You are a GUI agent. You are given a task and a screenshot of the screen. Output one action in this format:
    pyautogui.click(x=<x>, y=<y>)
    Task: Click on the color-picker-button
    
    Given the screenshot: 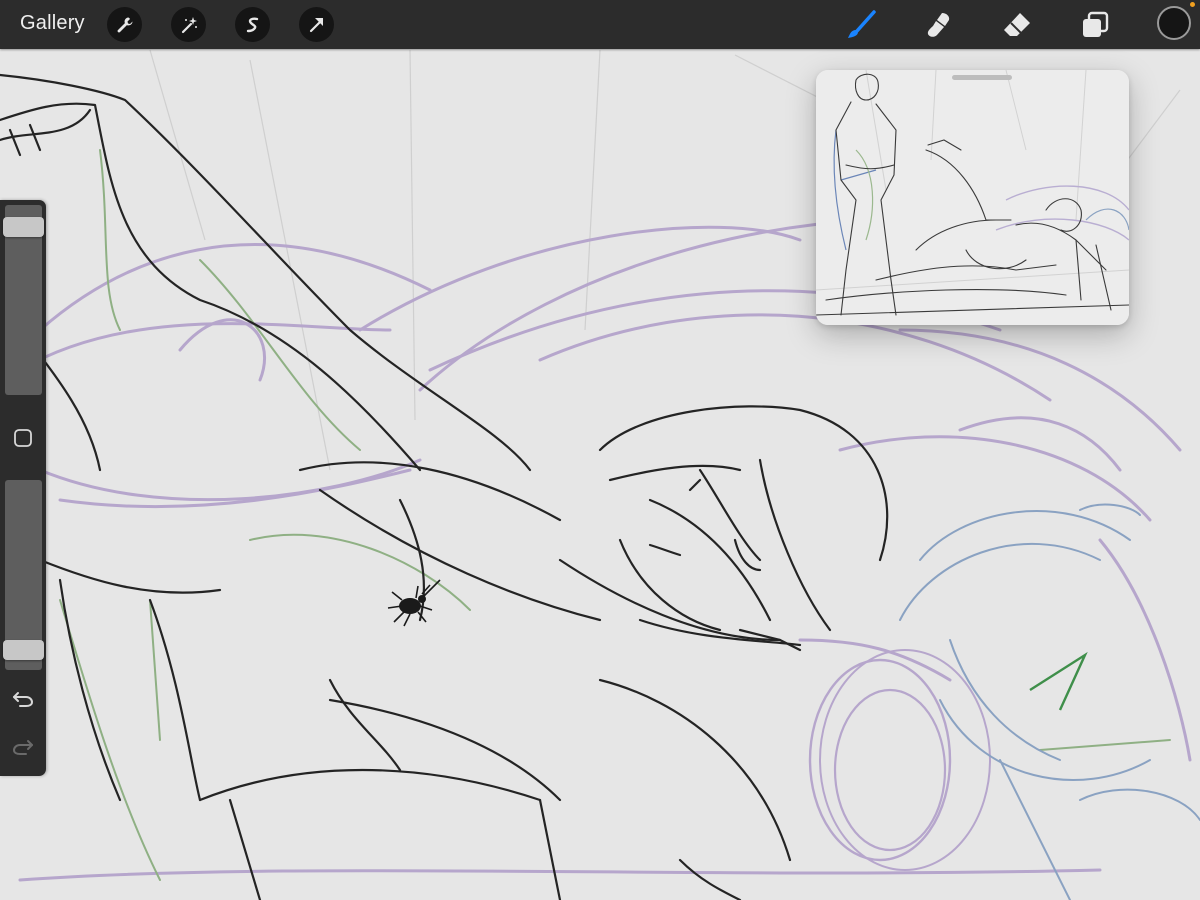 What is the action you would take?
    pyautogui.click(x=1174, y=23)
    